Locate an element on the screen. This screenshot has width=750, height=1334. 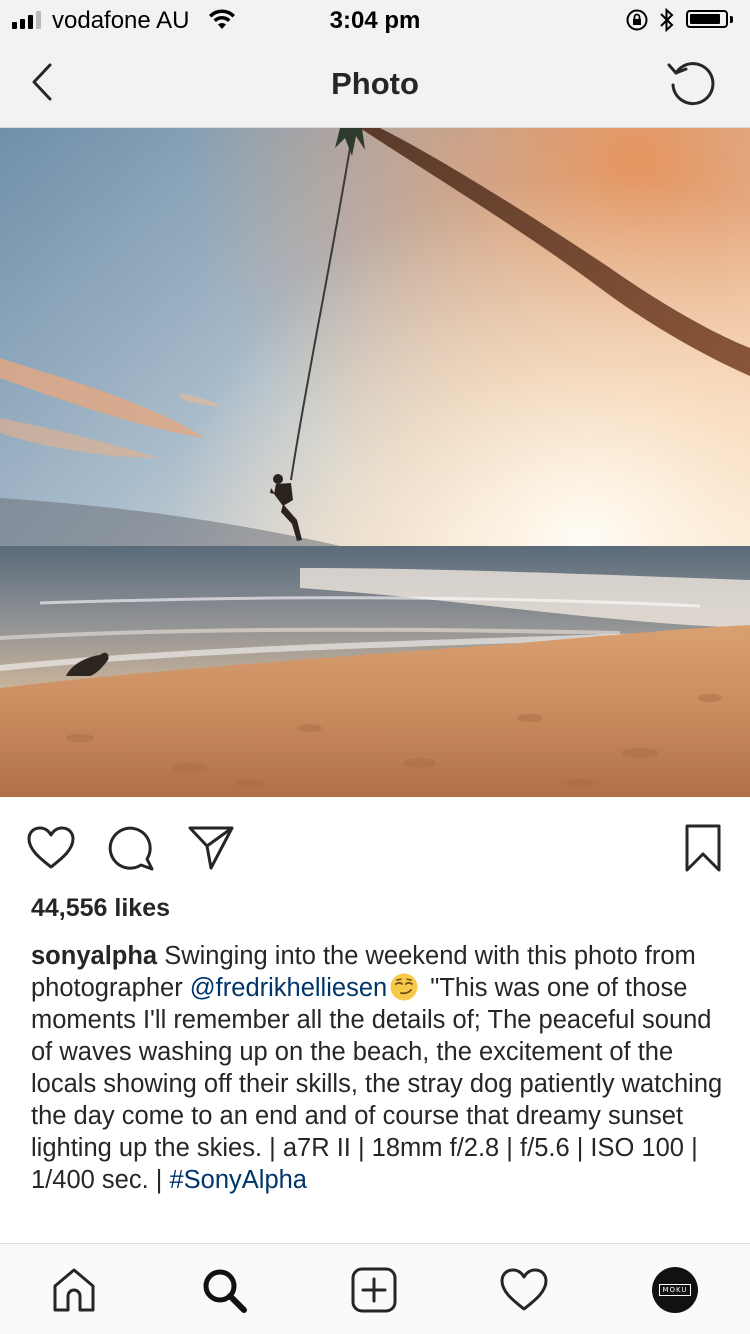
send-icon is located at coordinates (211, 848).